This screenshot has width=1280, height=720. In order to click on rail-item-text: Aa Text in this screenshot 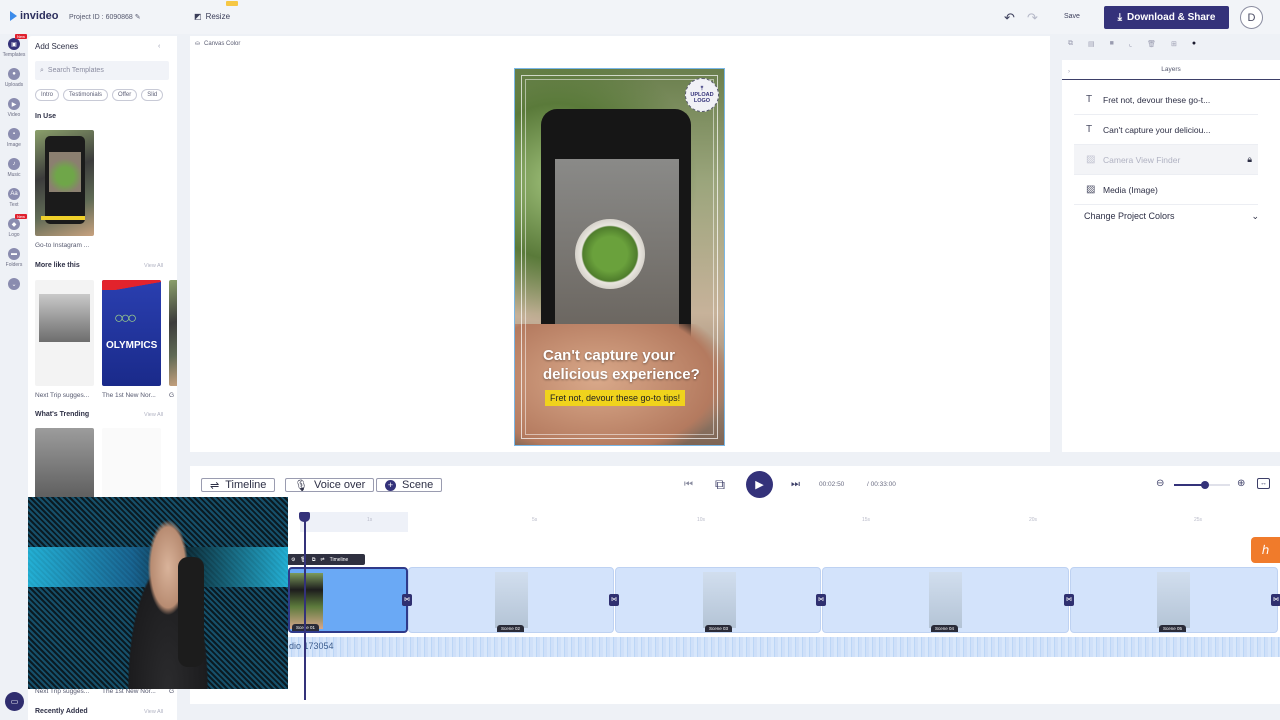, I will do `click(14, 198)`.